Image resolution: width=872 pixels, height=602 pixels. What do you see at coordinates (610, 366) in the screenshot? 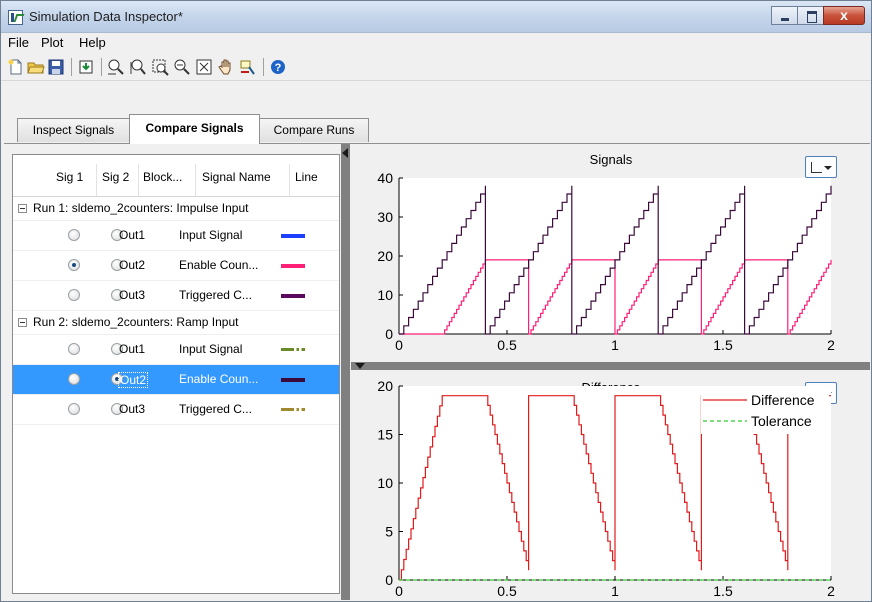
I see `horizontal-splitter` at bounding box center [610, 366].